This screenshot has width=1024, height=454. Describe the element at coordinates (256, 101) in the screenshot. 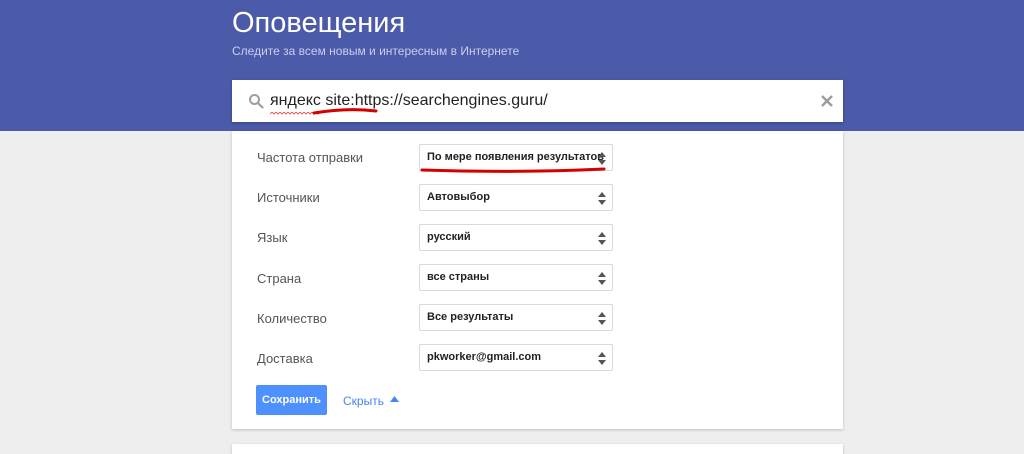

I see `search-icon` at that location.